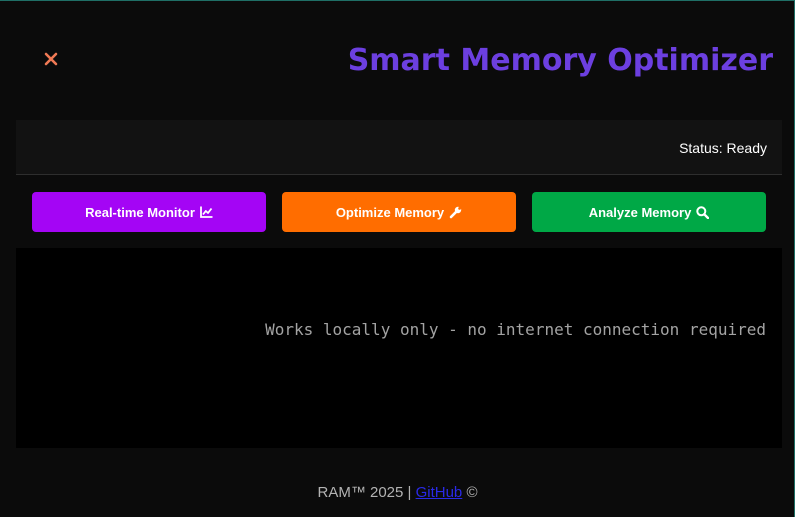 This screenshot has height=517, width=795. I want to click on line-chart-icon, so click(206, 212).